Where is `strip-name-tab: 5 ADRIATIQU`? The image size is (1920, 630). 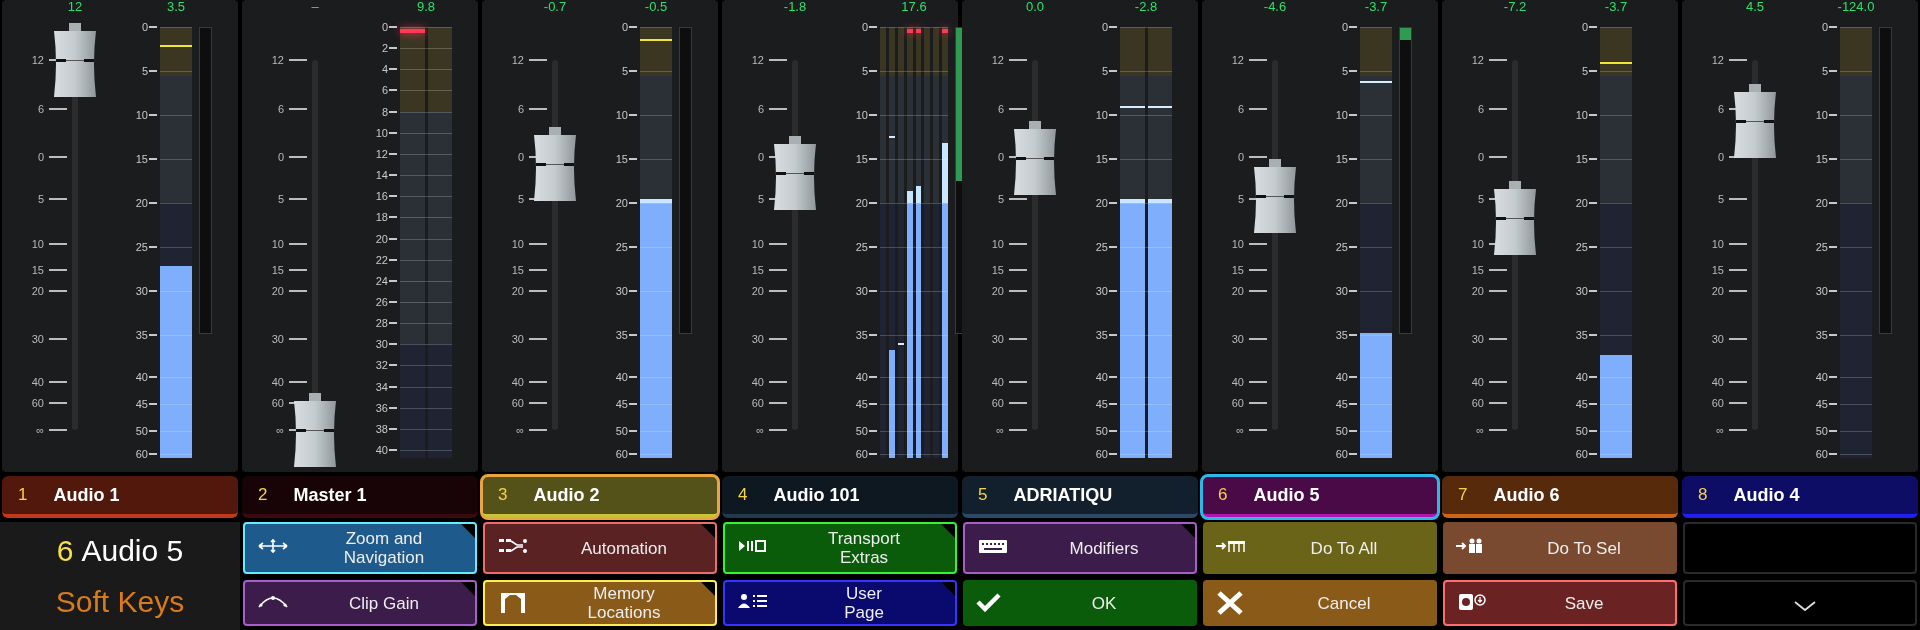 strip-name-tab: 5 ADRIATIQU is located at coordinates (1080, 497).